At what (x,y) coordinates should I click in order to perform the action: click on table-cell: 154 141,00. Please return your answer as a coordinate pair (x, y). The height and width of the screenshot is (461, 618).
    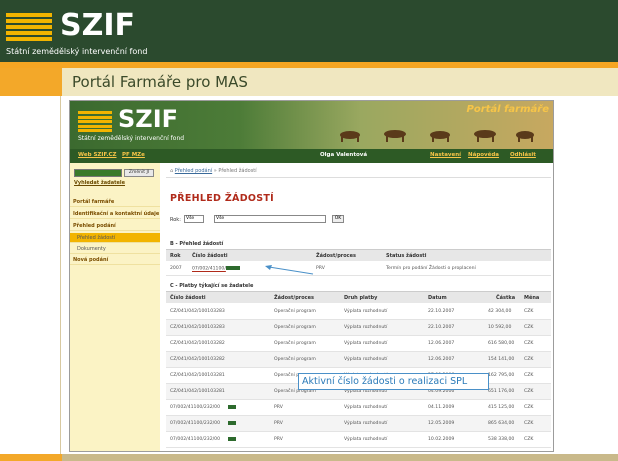
    Looking at the image, I should click on (501, 359).